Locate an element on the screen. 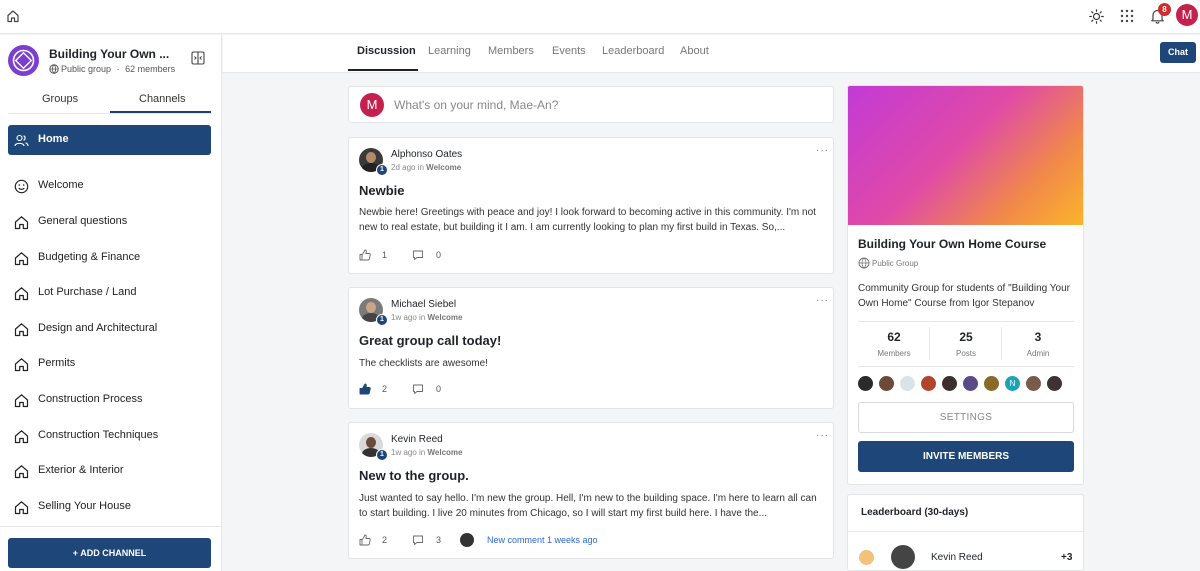 This screenshot has height=571, width=1200. sidebar-item-budgeting-finance: Budgeting & Finance is located at coordinates (109, 258).